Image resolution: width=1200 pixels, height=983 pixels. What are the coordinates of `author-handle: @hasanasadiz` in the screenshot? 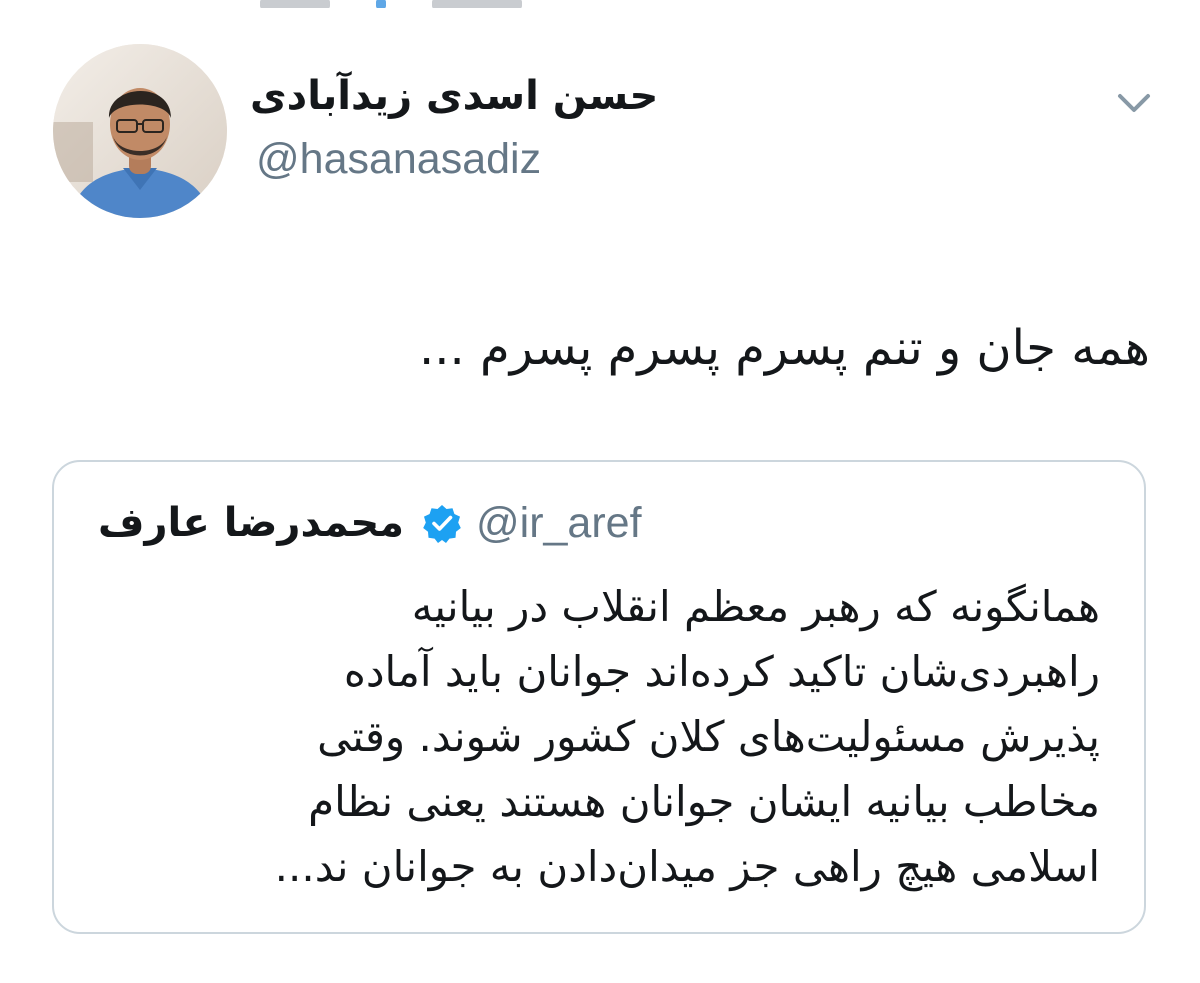 It's located at (398, 159).